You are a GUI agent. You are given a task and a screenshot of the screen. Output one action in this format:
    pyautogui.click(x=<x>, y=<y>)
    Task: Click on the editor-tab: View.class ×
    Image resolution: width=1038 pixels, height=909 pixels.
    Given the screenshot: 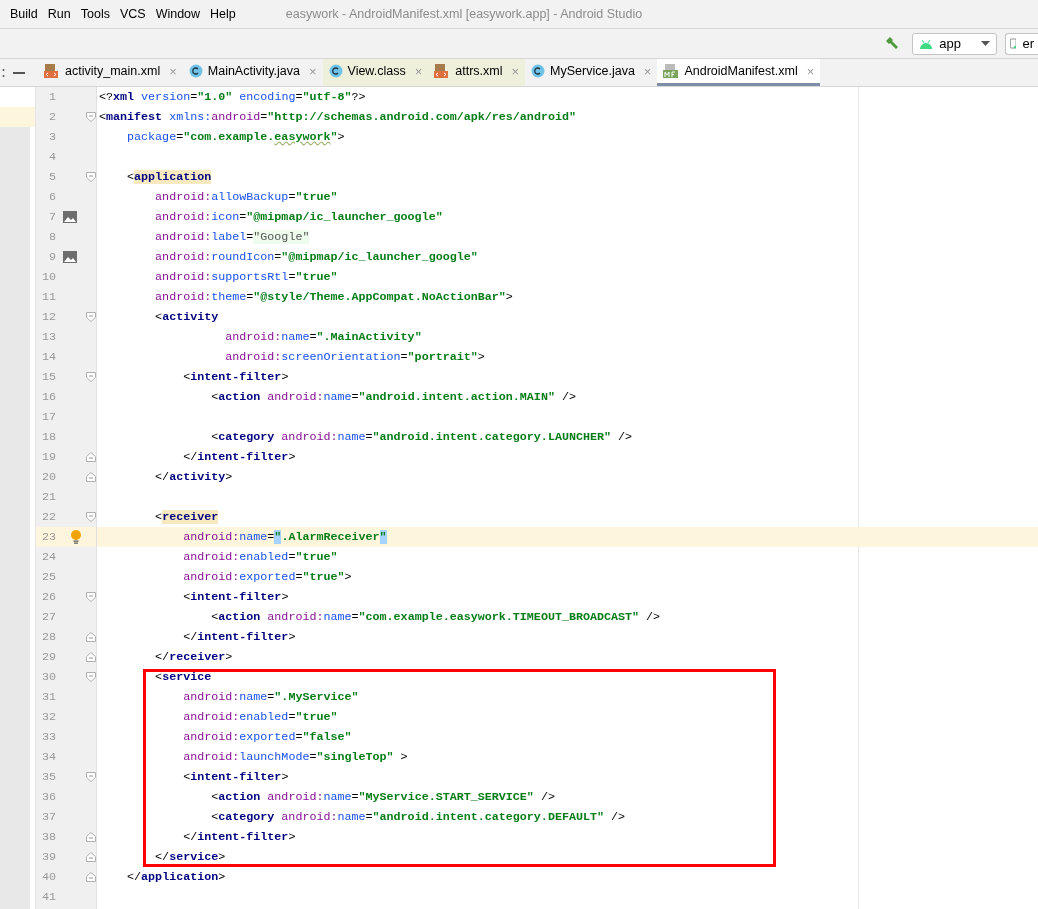 What is the action you would take?
    pyautogui.click(x=375, y=72)
    